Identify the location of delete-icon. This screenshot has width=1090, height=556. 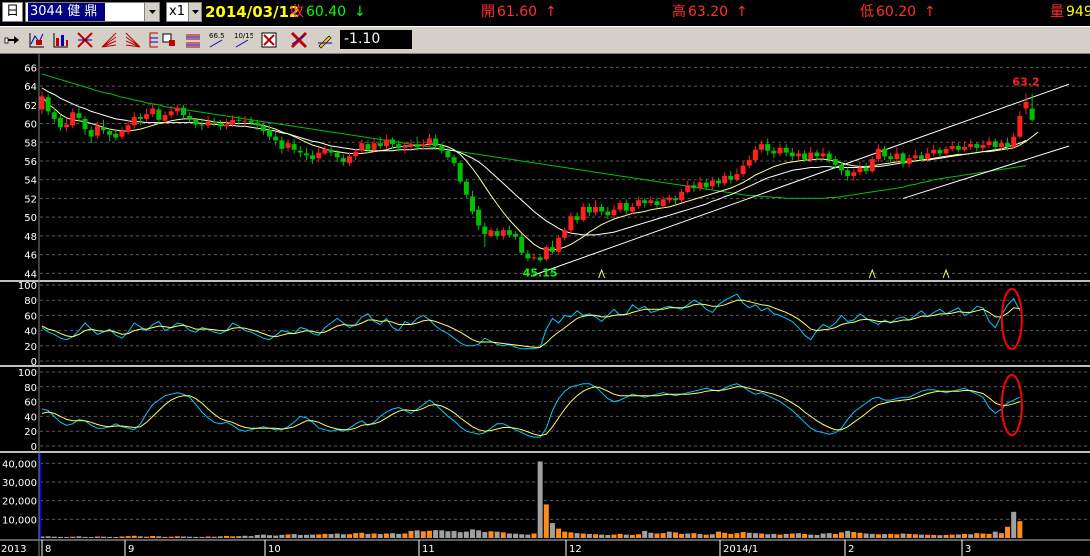
(269, 40).